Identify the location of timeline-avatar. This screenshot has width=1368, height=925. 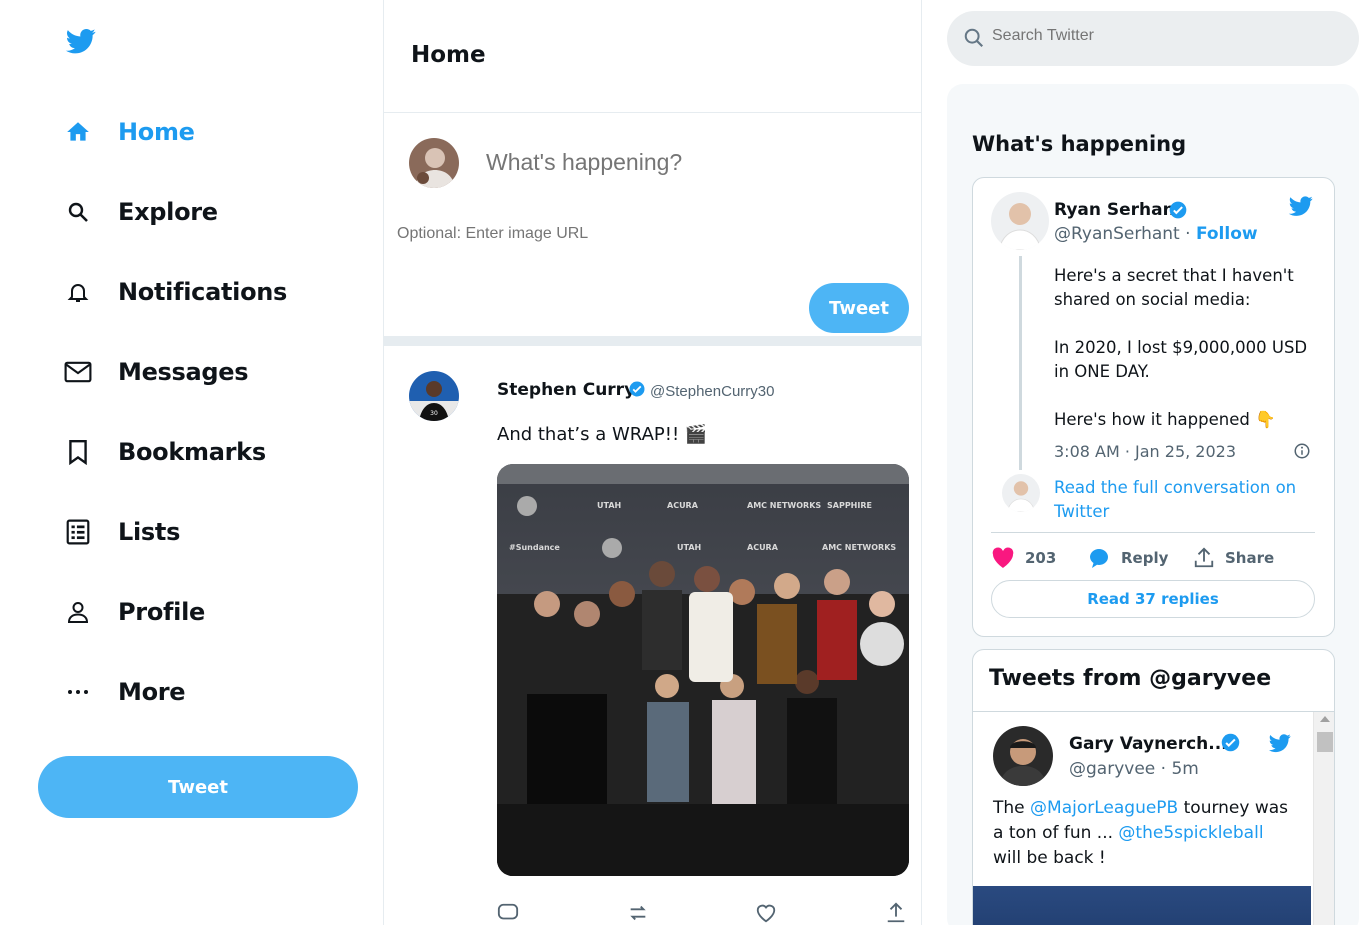
(1023, 756).